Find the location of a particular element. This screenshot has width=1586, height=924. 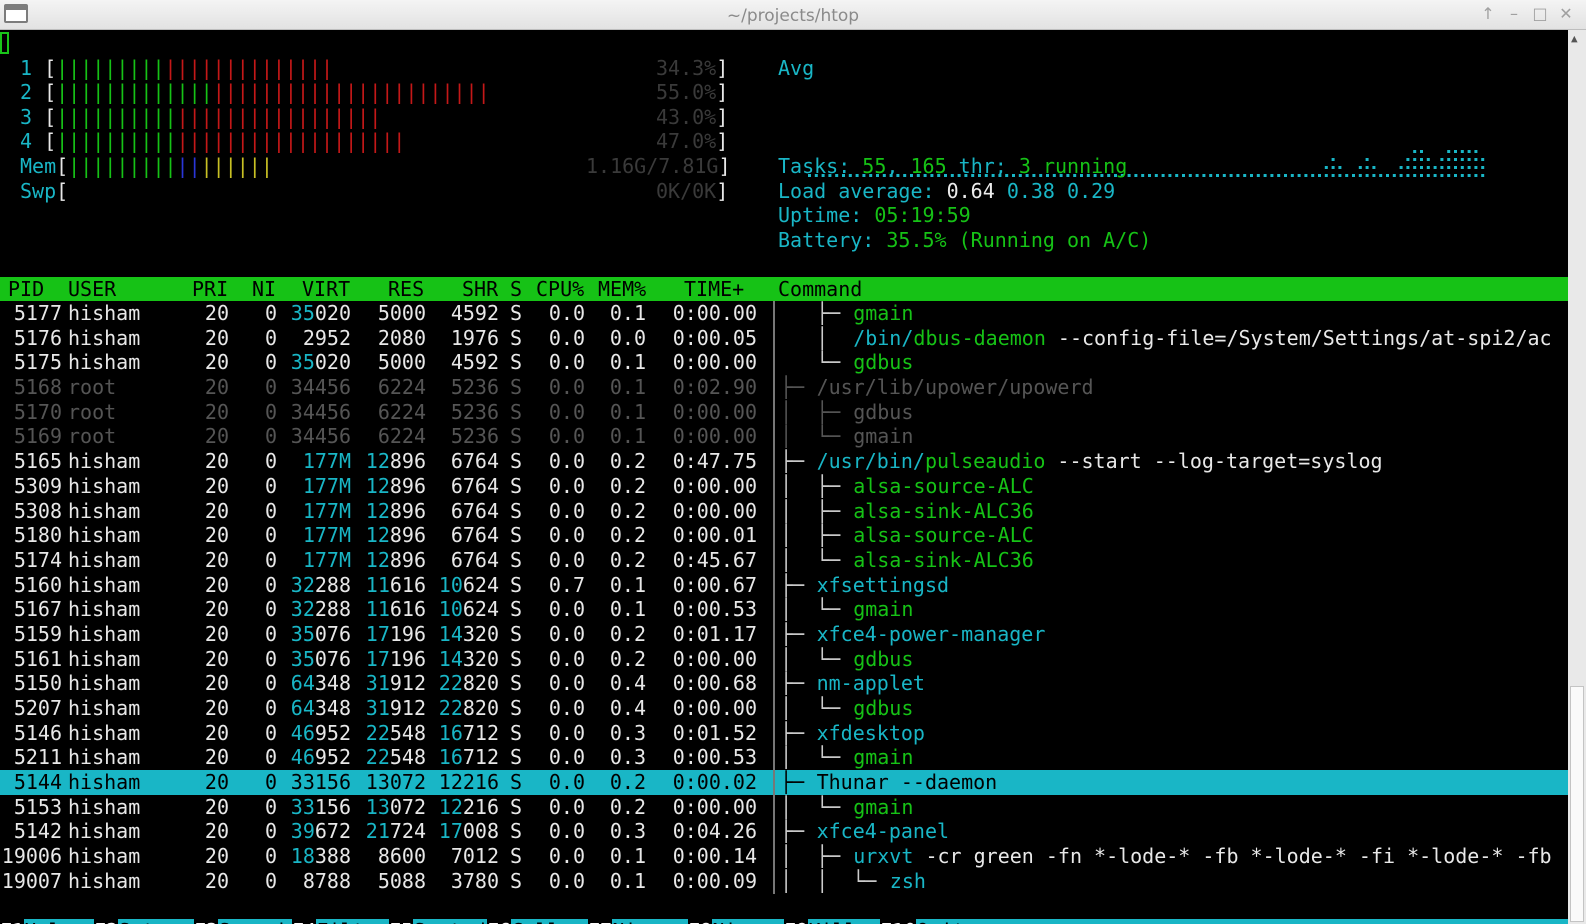

column-header-res: RES is located at coordinates (406, 289).